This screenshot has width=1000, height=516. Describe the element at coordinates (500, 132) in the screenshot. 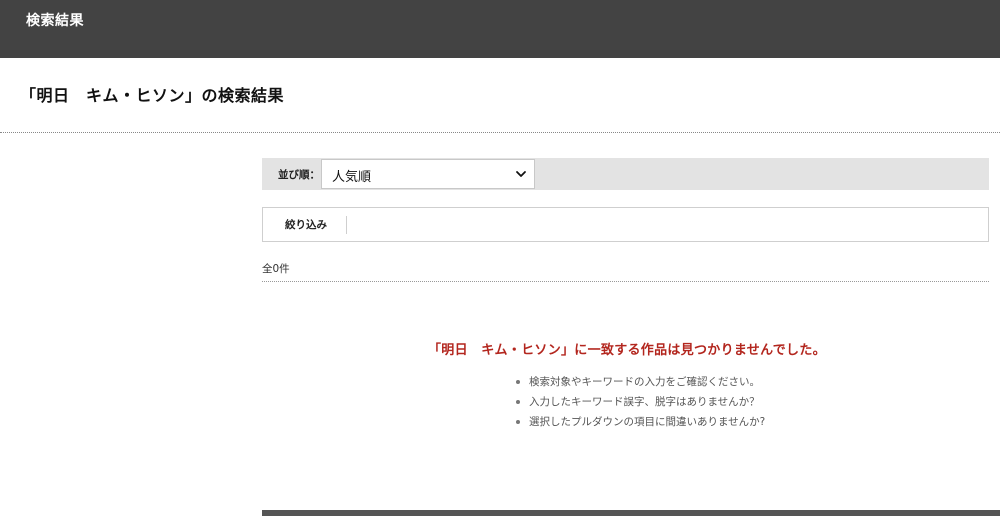

I see `title-divider` at that location.